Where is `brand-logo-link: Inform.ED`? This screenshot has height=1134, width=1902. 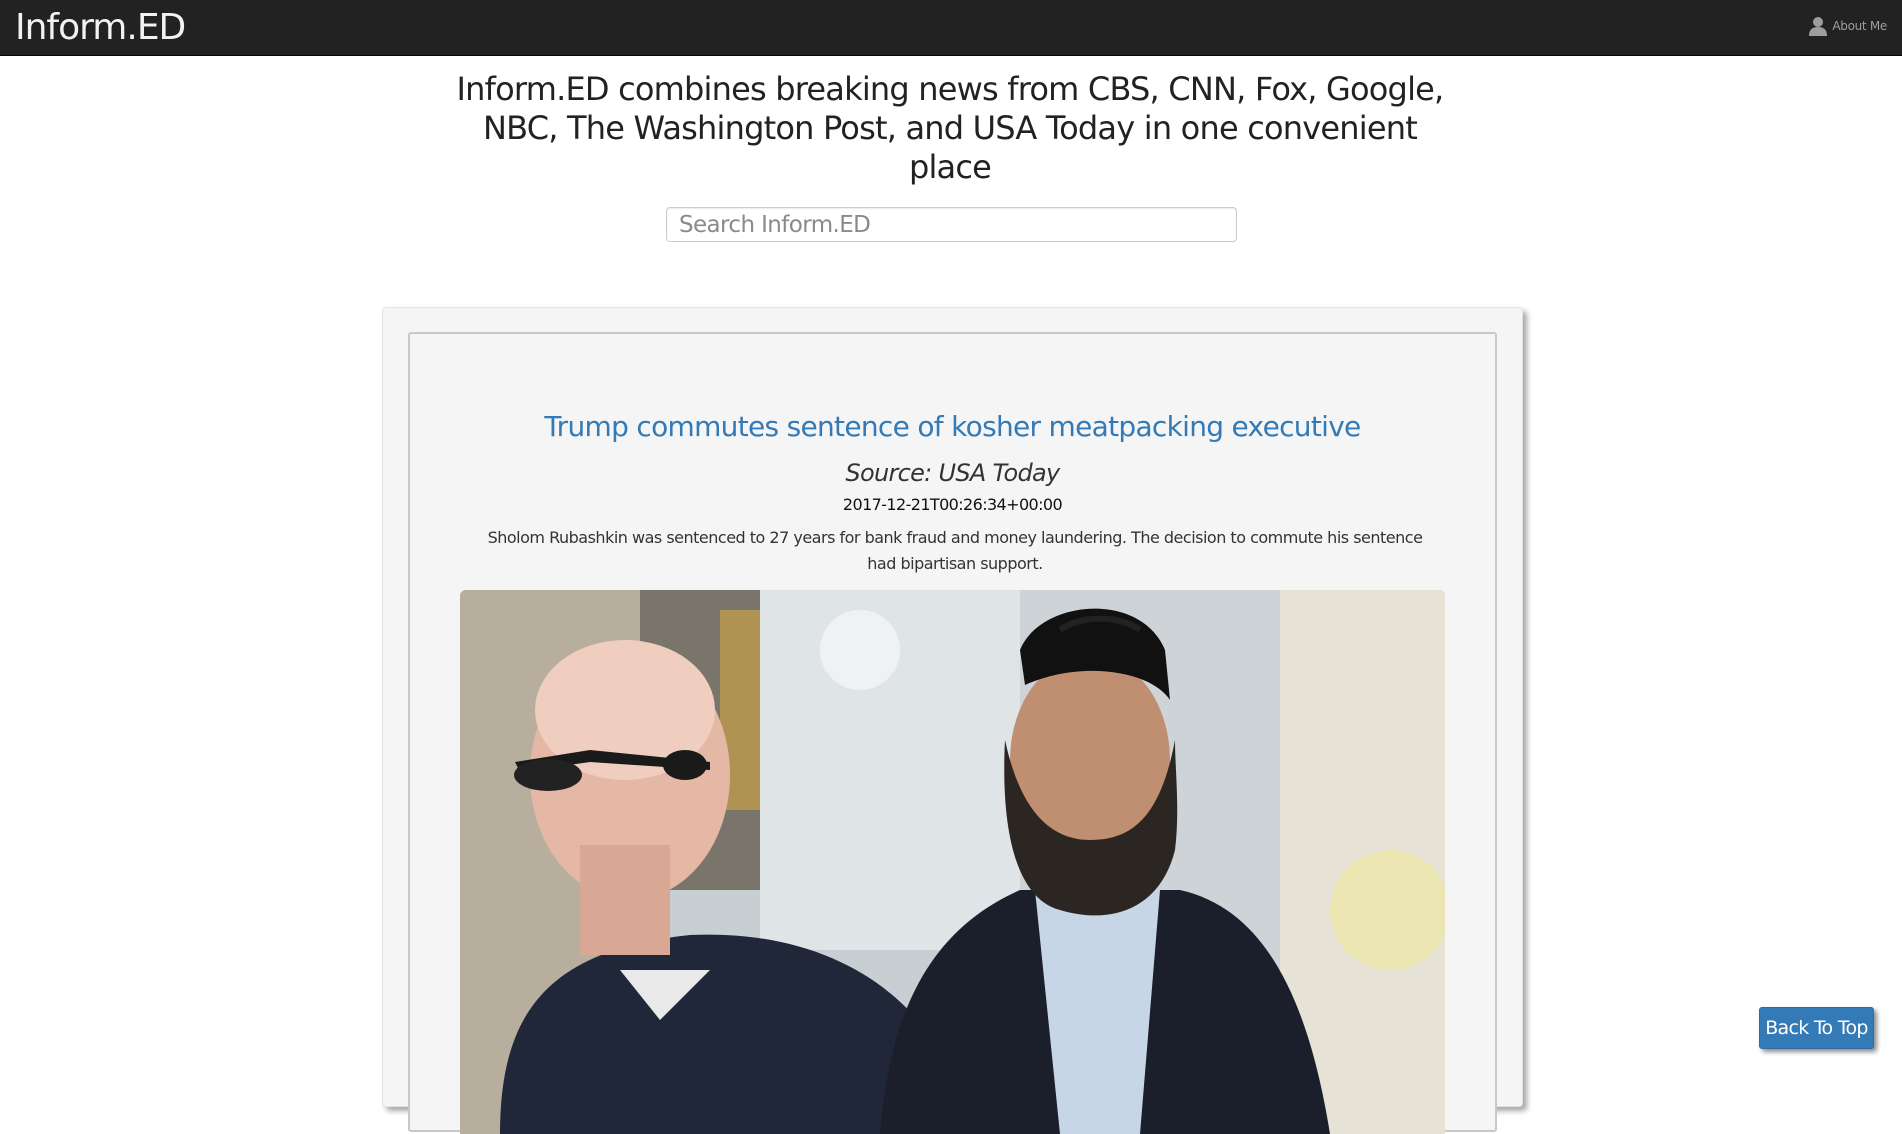
brand-logo-link: Inform.ED is located at coordinates (100, 28).